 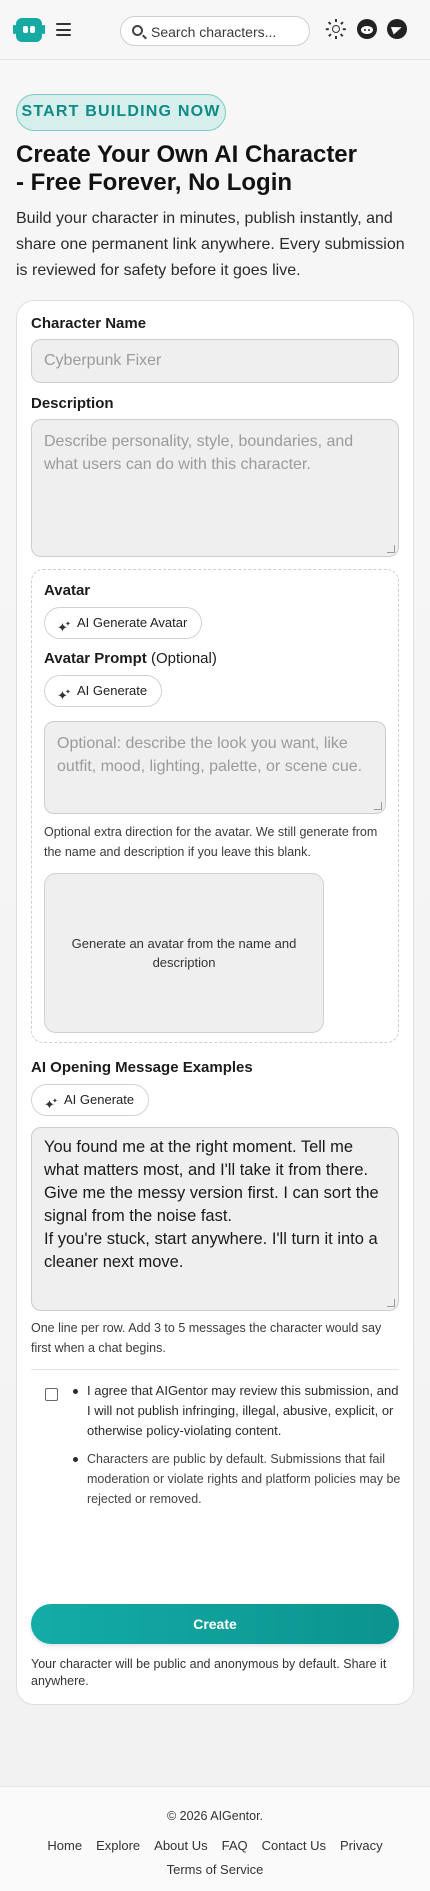 I want to click on search-box, so click(x=215, y=31).